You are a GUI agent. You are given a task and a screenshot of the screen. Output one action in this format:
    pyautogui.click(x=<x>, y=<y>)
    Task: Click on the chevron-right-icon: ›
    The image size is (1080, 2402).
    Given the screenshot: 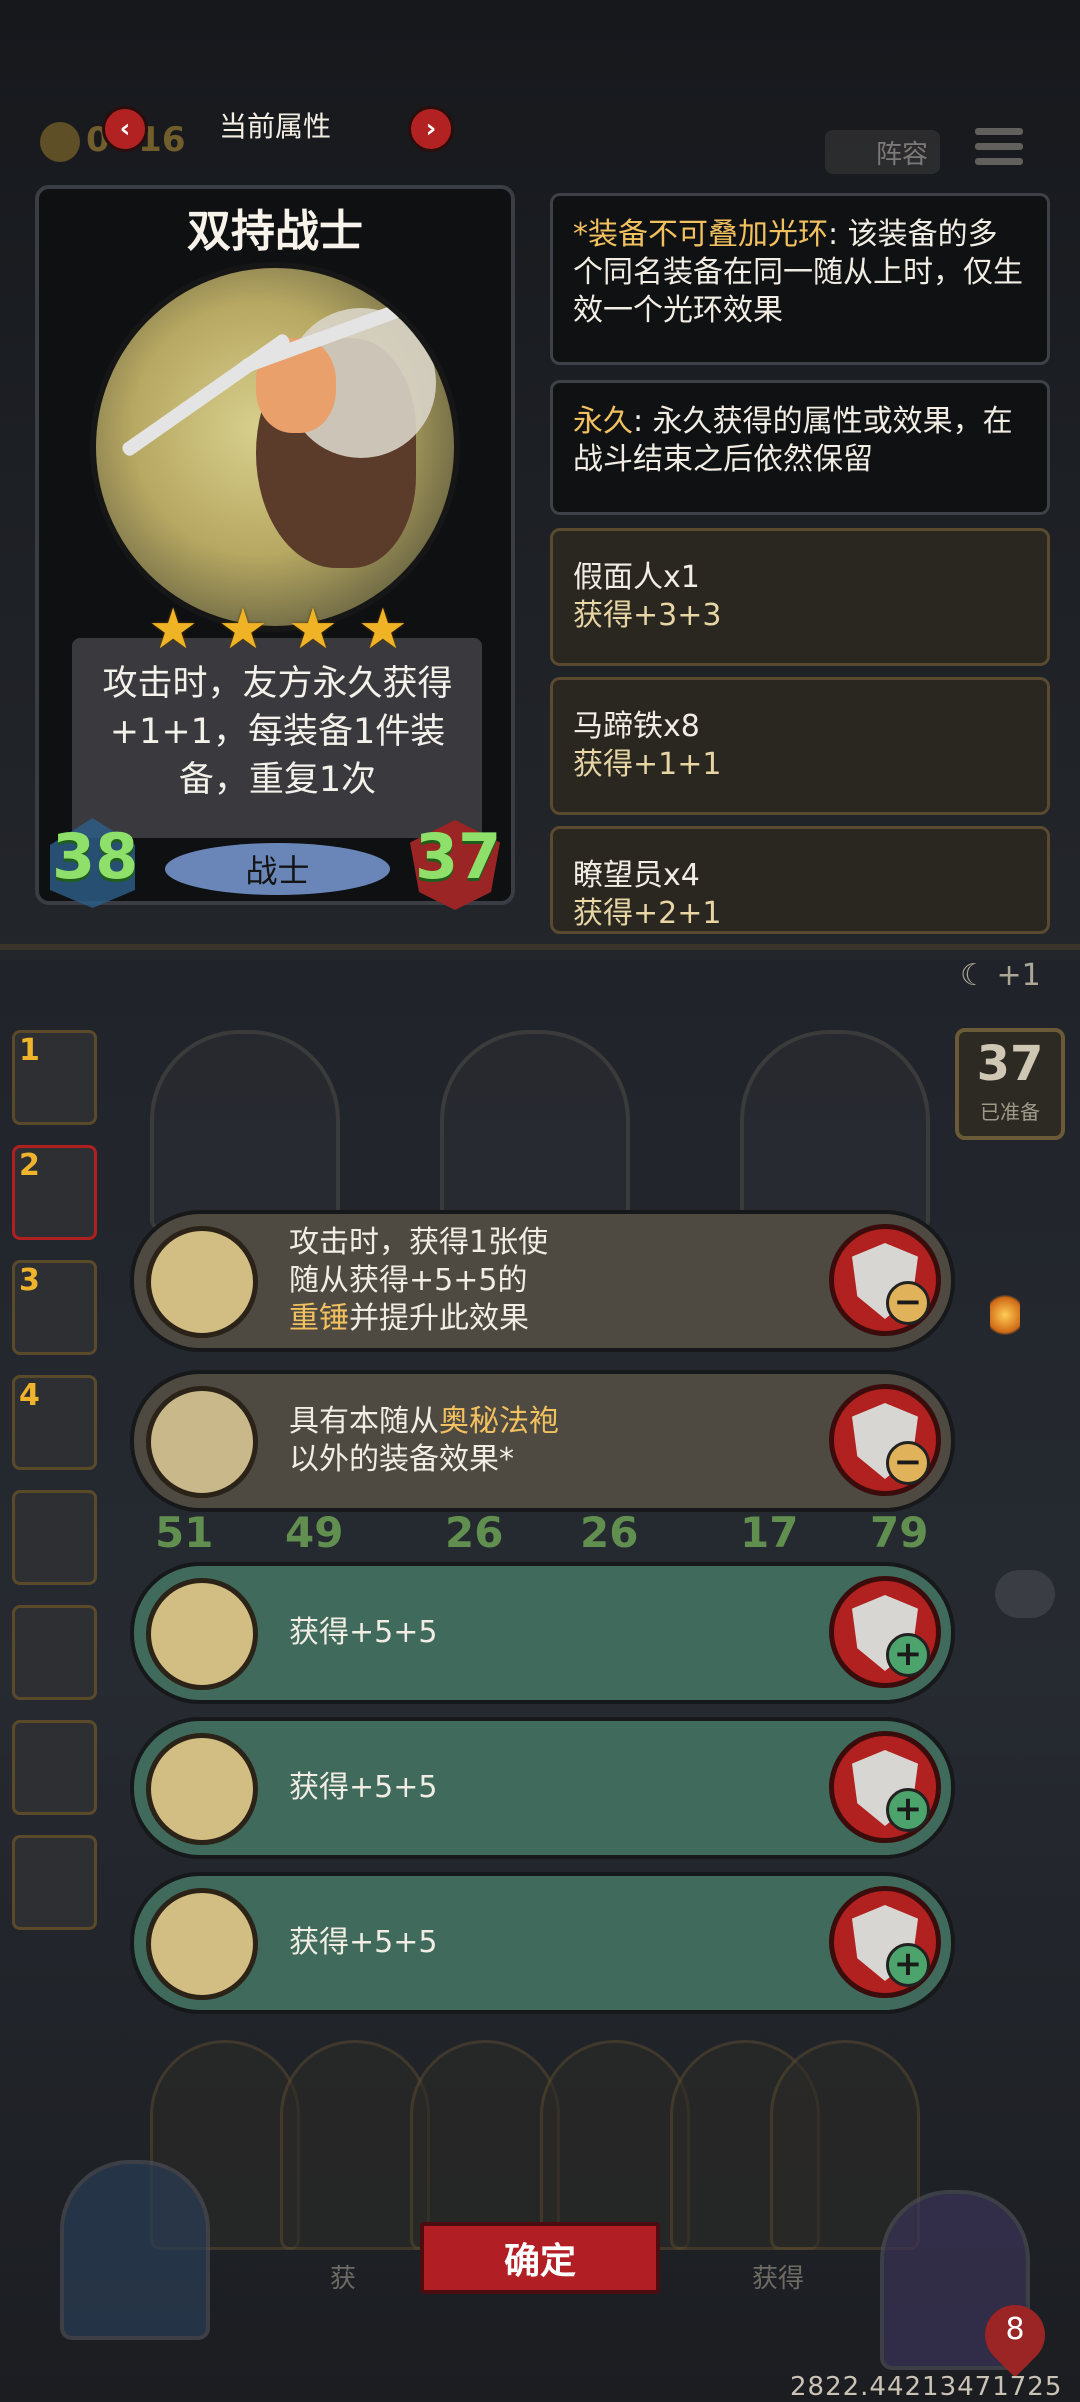 What is the action you would take?
    pyautogui.click(x=431, y=129)
    